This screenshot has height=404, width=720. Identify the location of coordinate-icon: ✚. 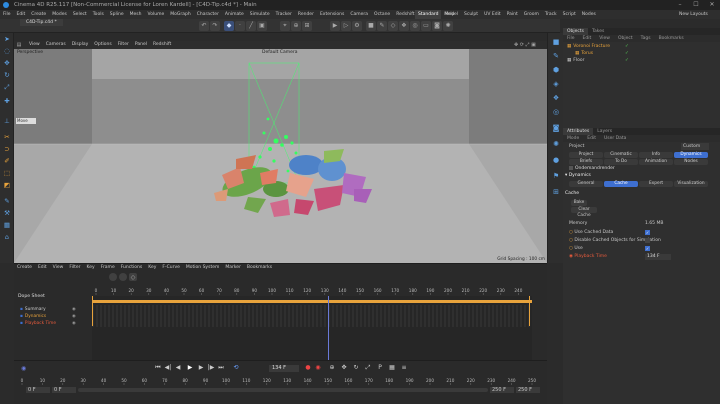
(7, 101).